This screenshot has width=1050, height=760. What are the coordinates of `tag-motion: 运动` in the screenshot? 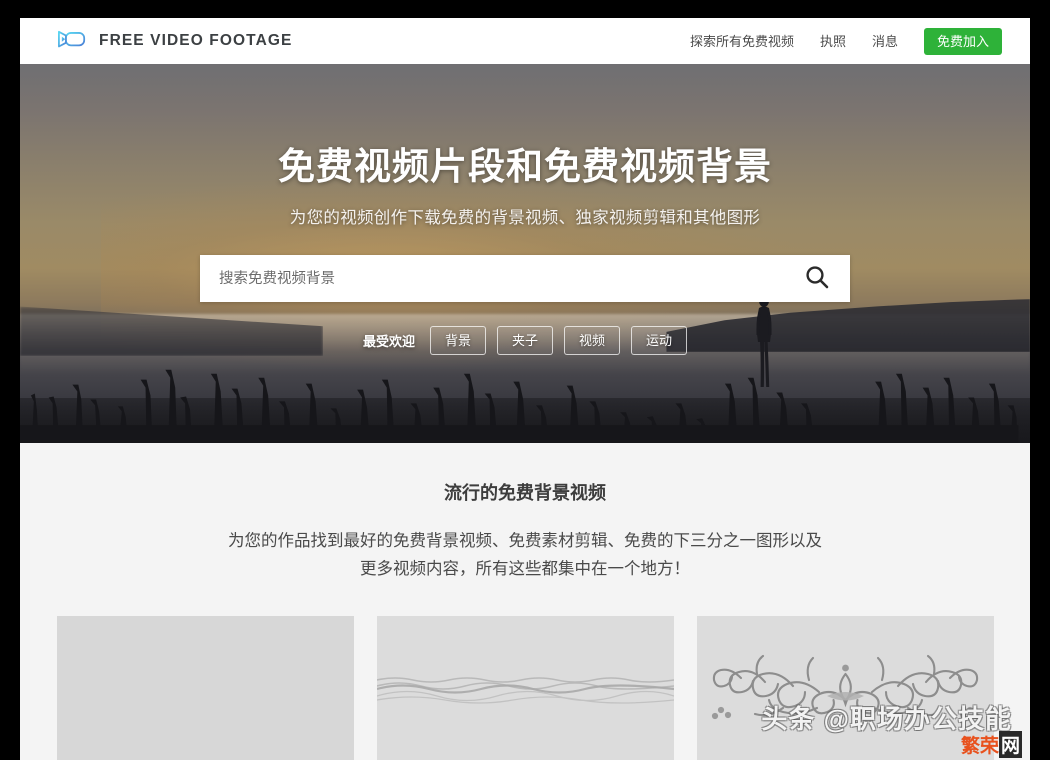 It's located at (659, 340).